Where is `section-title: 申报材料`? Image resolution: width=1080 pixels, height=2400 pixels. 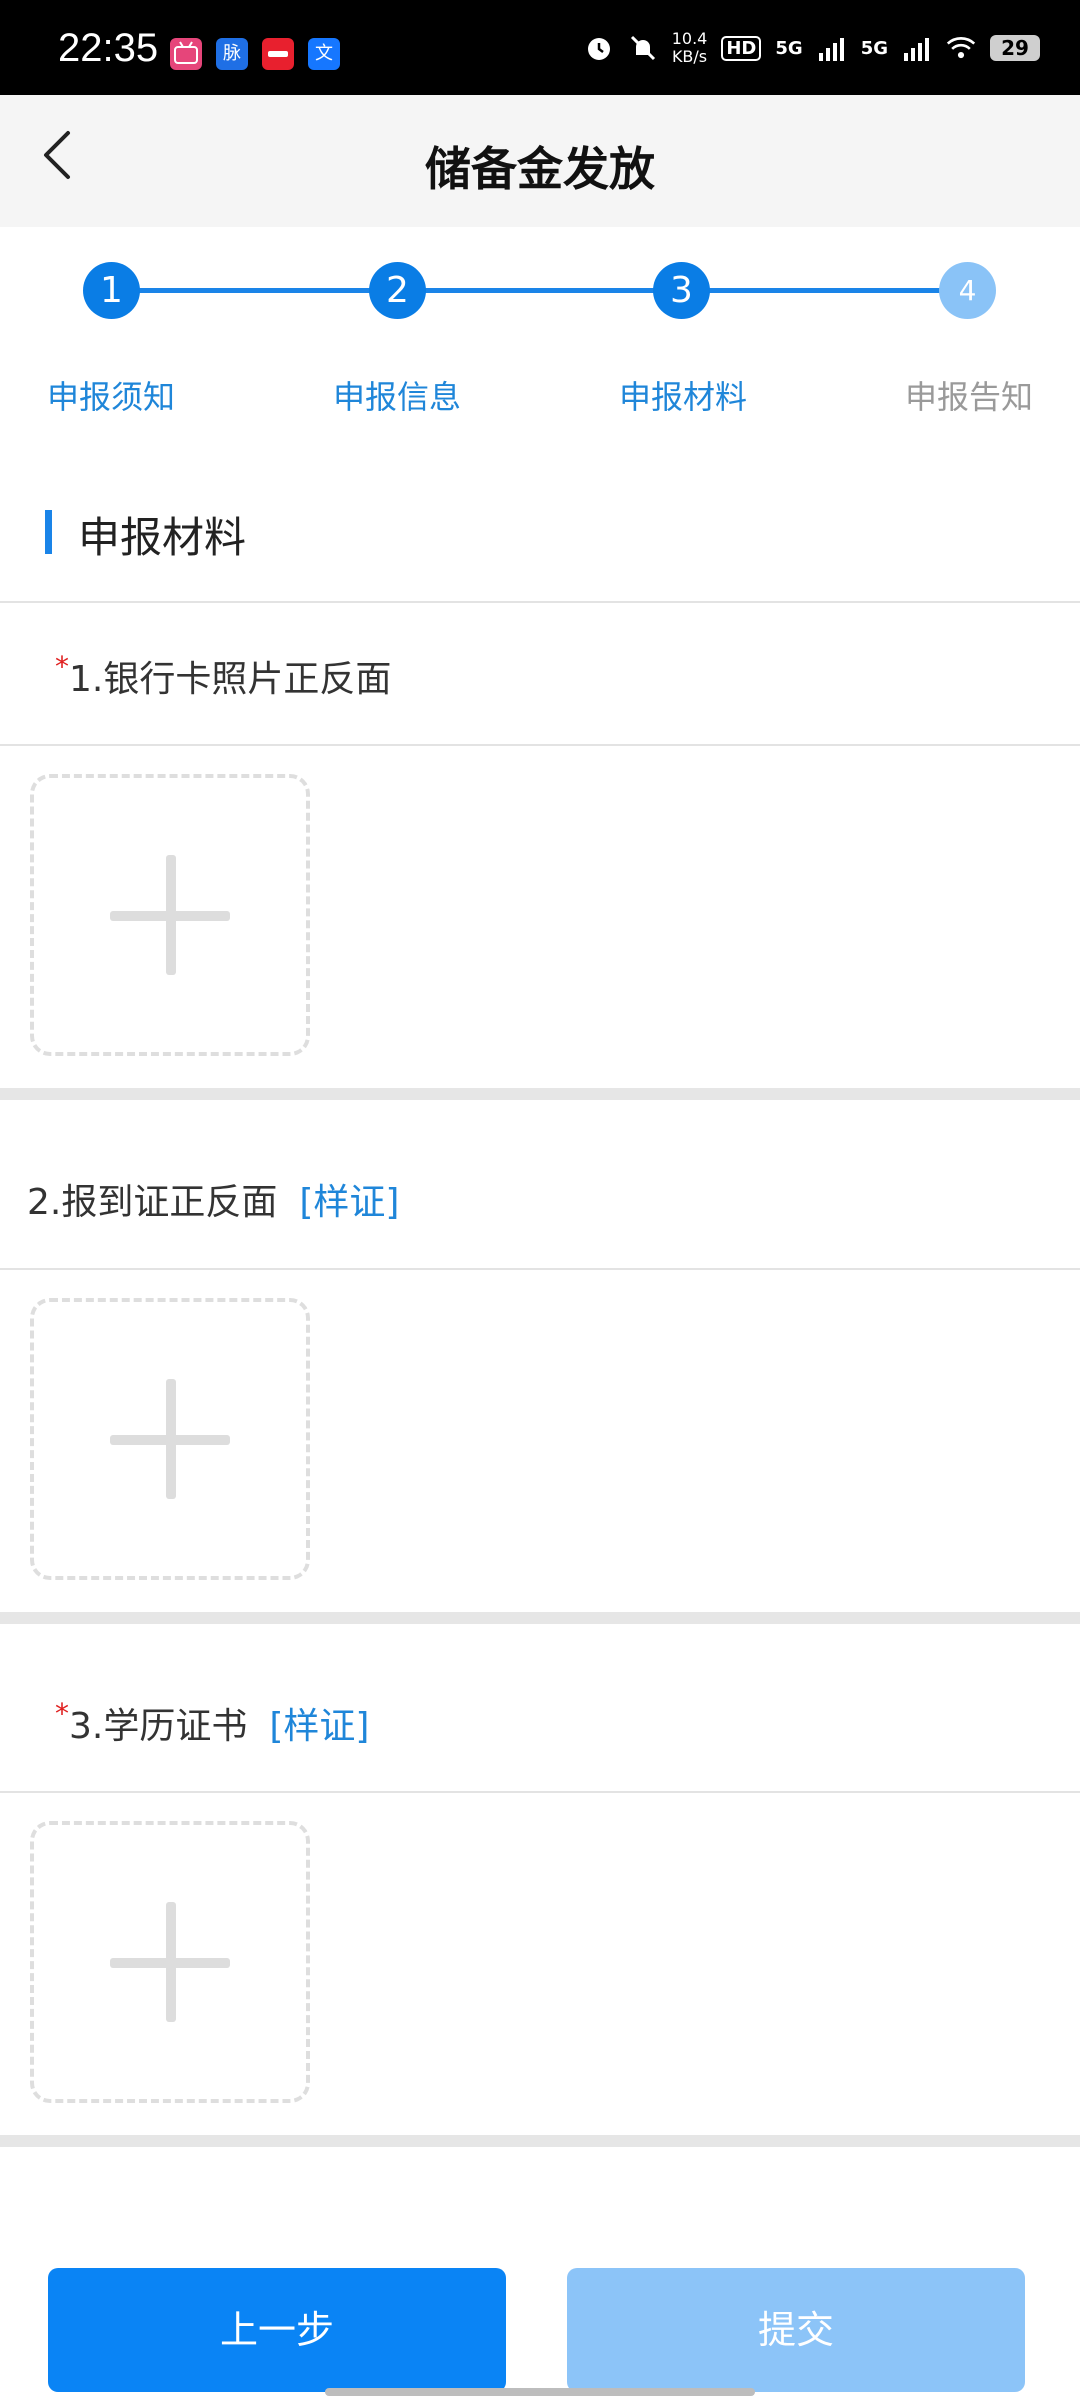 section-title: 申报材料 is located at coordinates (162, 537).